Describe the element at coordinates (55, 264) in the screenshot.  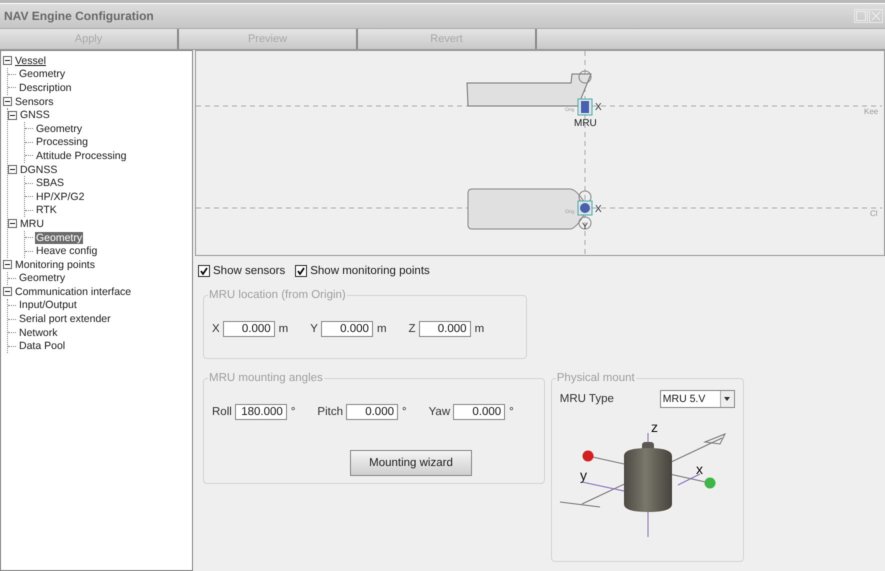
I see `tree-item: Monitoring points` at that location.